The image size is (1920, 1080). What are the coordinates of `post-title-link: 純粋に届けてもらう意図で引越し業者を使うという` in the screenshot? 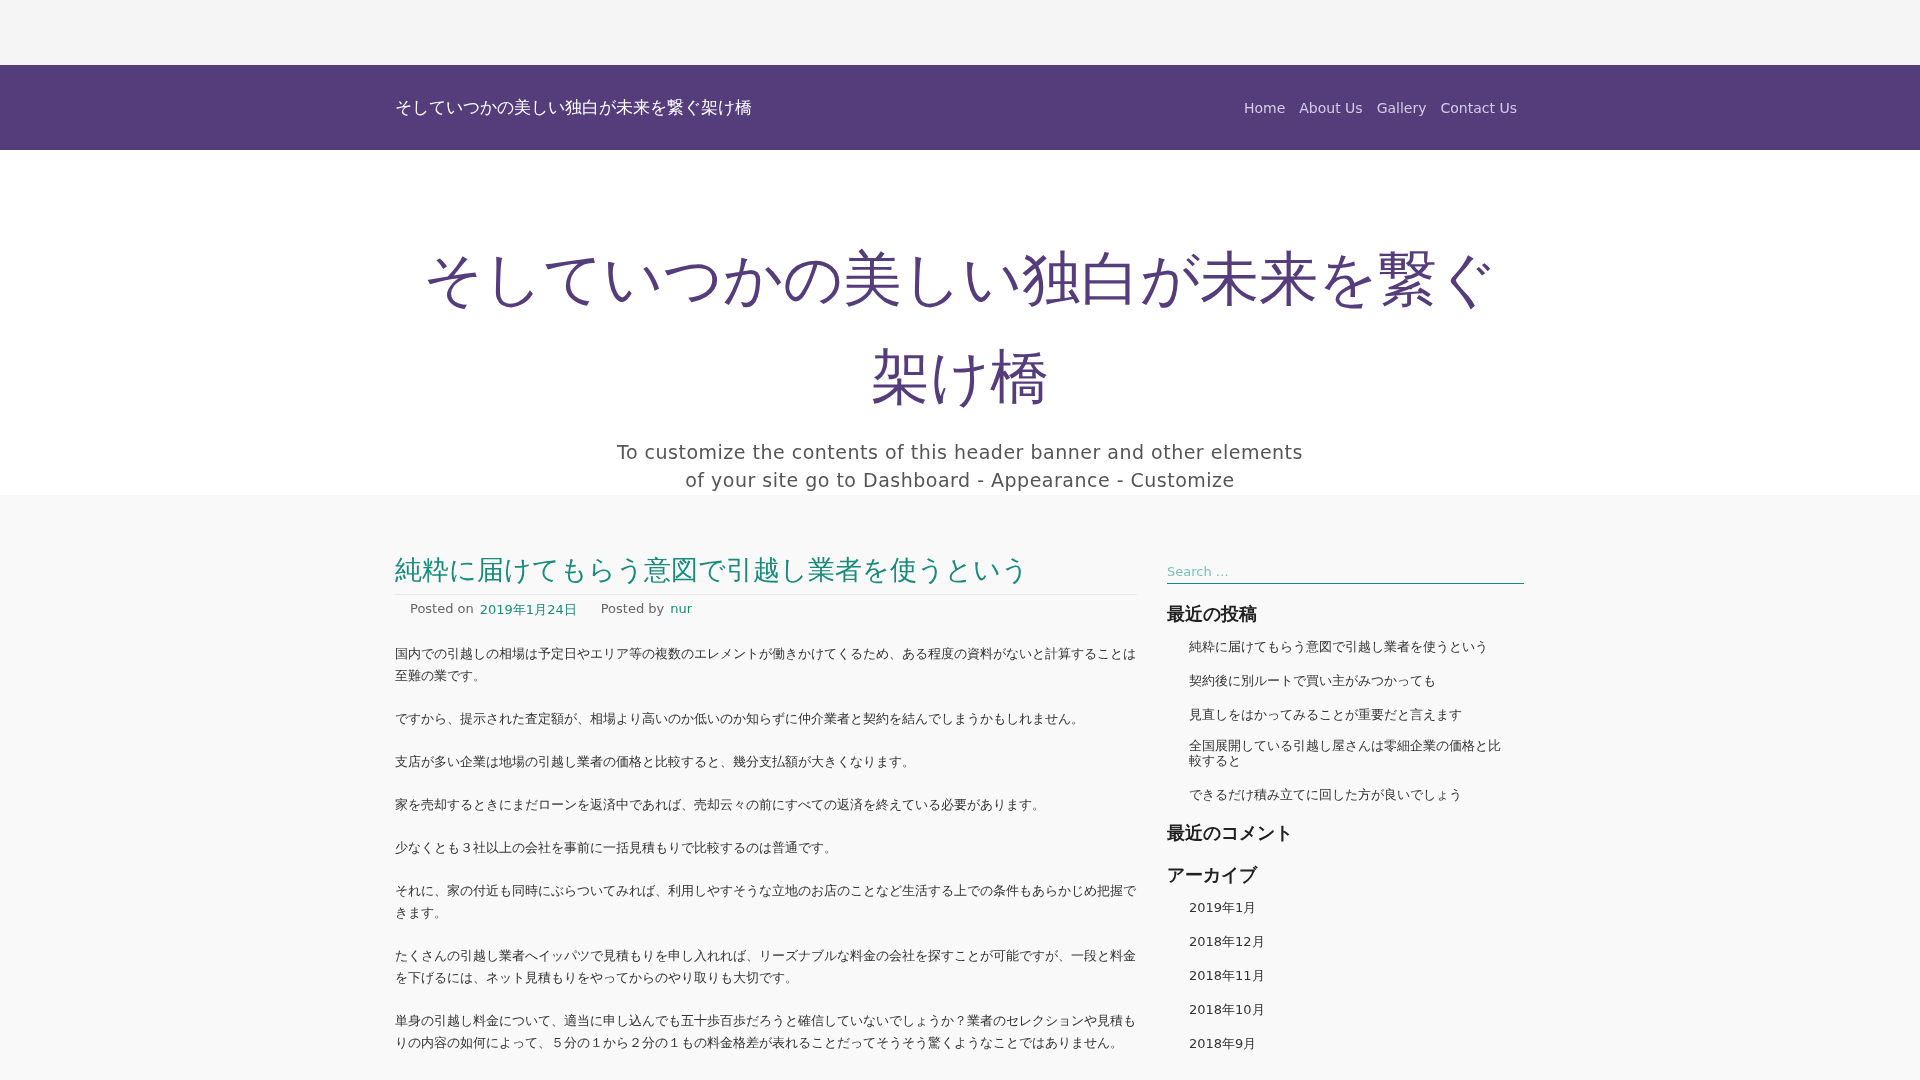 It's located at (766, 572).